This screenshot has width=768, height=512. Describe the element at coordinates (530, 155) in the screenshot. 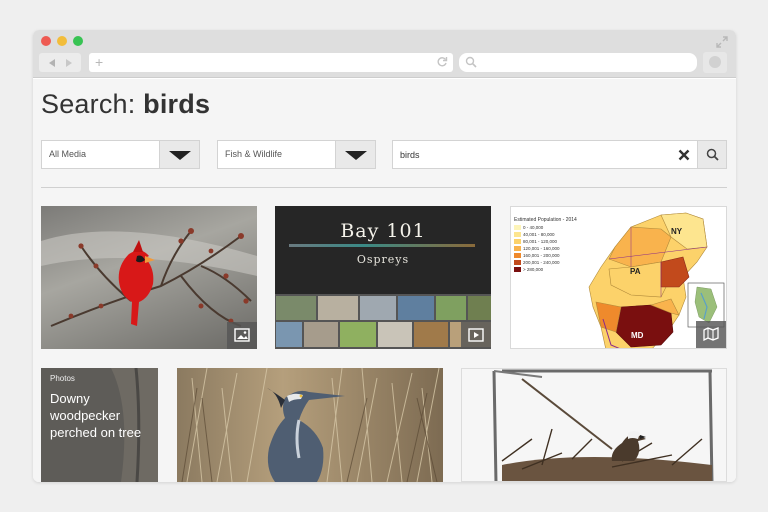

I see `search-input` at that location.